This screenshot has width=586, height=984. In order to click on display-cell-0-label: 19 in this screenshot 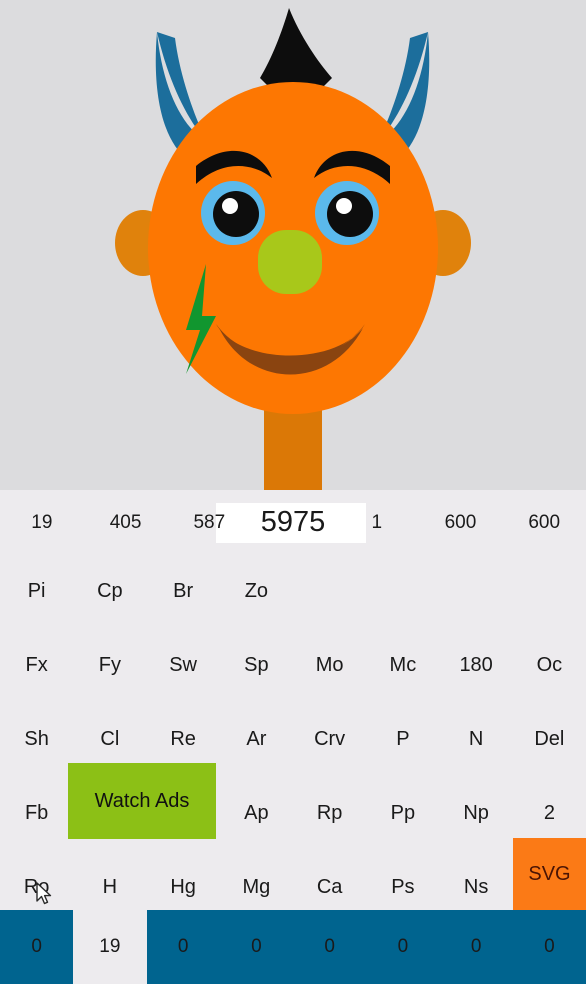, I will do `click(42, 522)`.